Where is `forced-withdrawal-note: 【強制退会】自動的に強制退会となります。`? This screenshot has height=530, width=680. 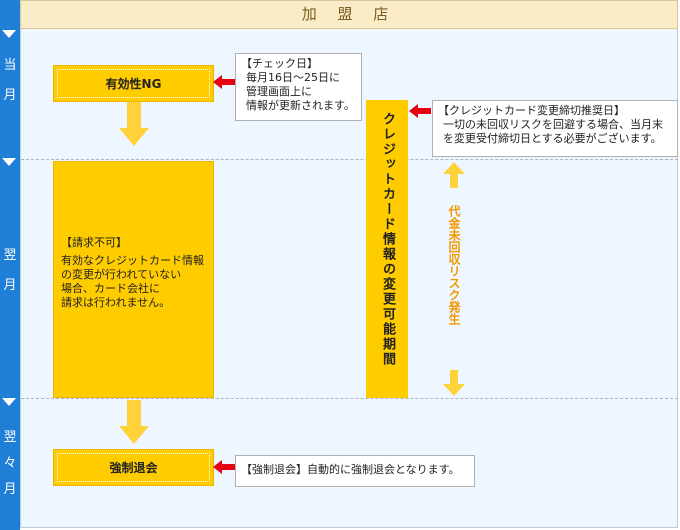 forced-withdrawal-note: 【強制退会】自動的に強制退会となります。 is located at coordinates (355, 471).